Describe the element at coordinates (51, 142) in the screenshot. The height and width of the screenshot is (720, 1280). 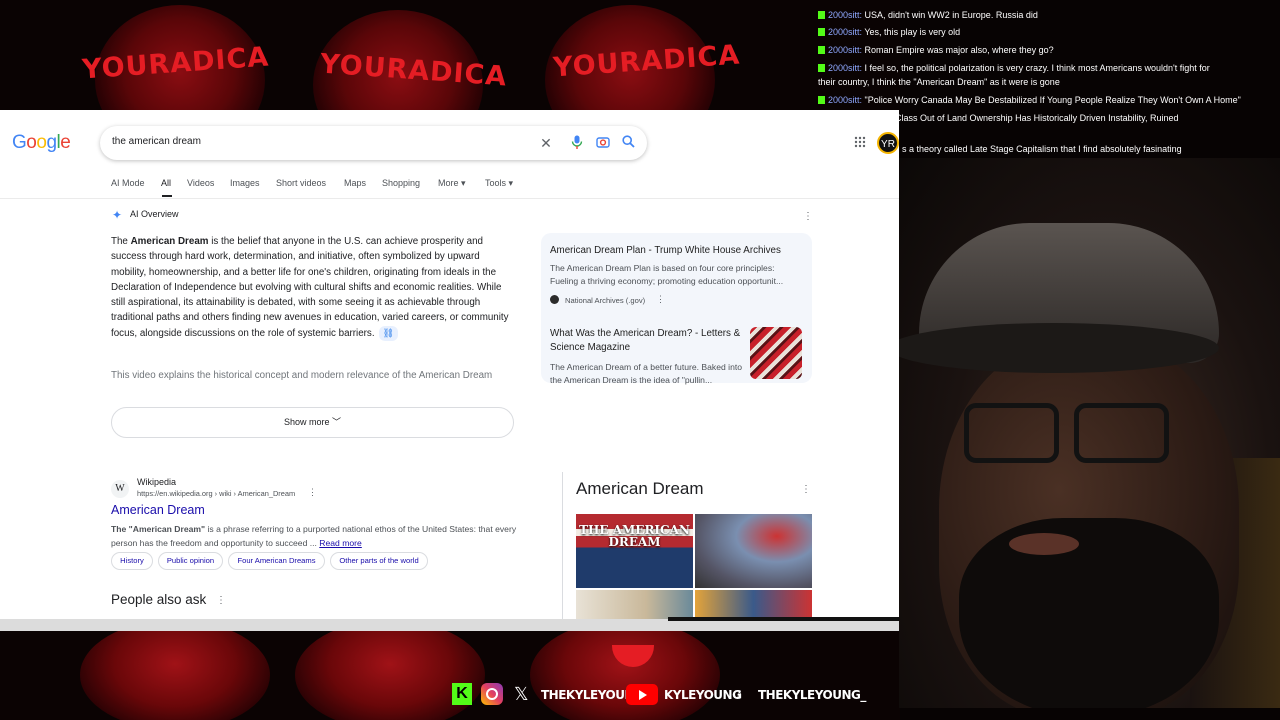
I see `logo-letter: g` at that location.